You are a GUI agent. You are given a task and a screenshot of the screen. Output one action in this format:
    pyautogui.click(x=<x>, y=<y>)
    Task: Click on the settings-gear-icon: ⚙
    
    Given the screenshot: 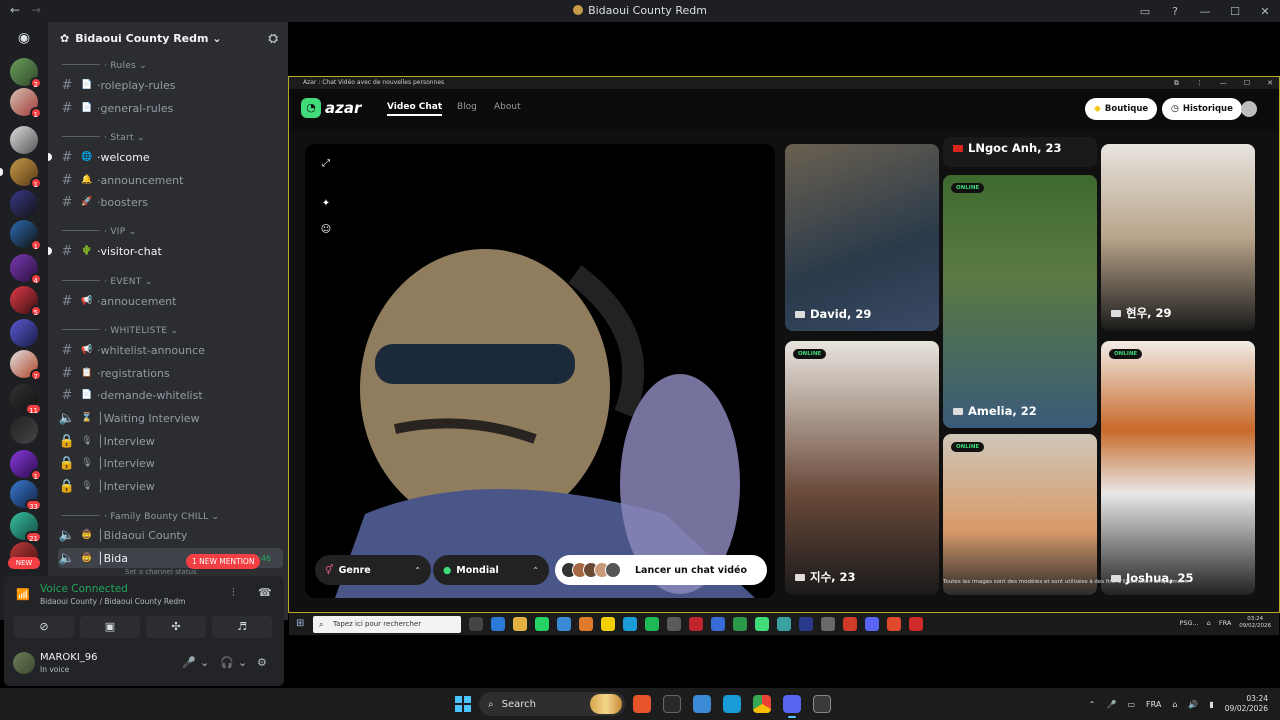 What is the action you would take?
    pyautogui.click(x=262, y=662)
    